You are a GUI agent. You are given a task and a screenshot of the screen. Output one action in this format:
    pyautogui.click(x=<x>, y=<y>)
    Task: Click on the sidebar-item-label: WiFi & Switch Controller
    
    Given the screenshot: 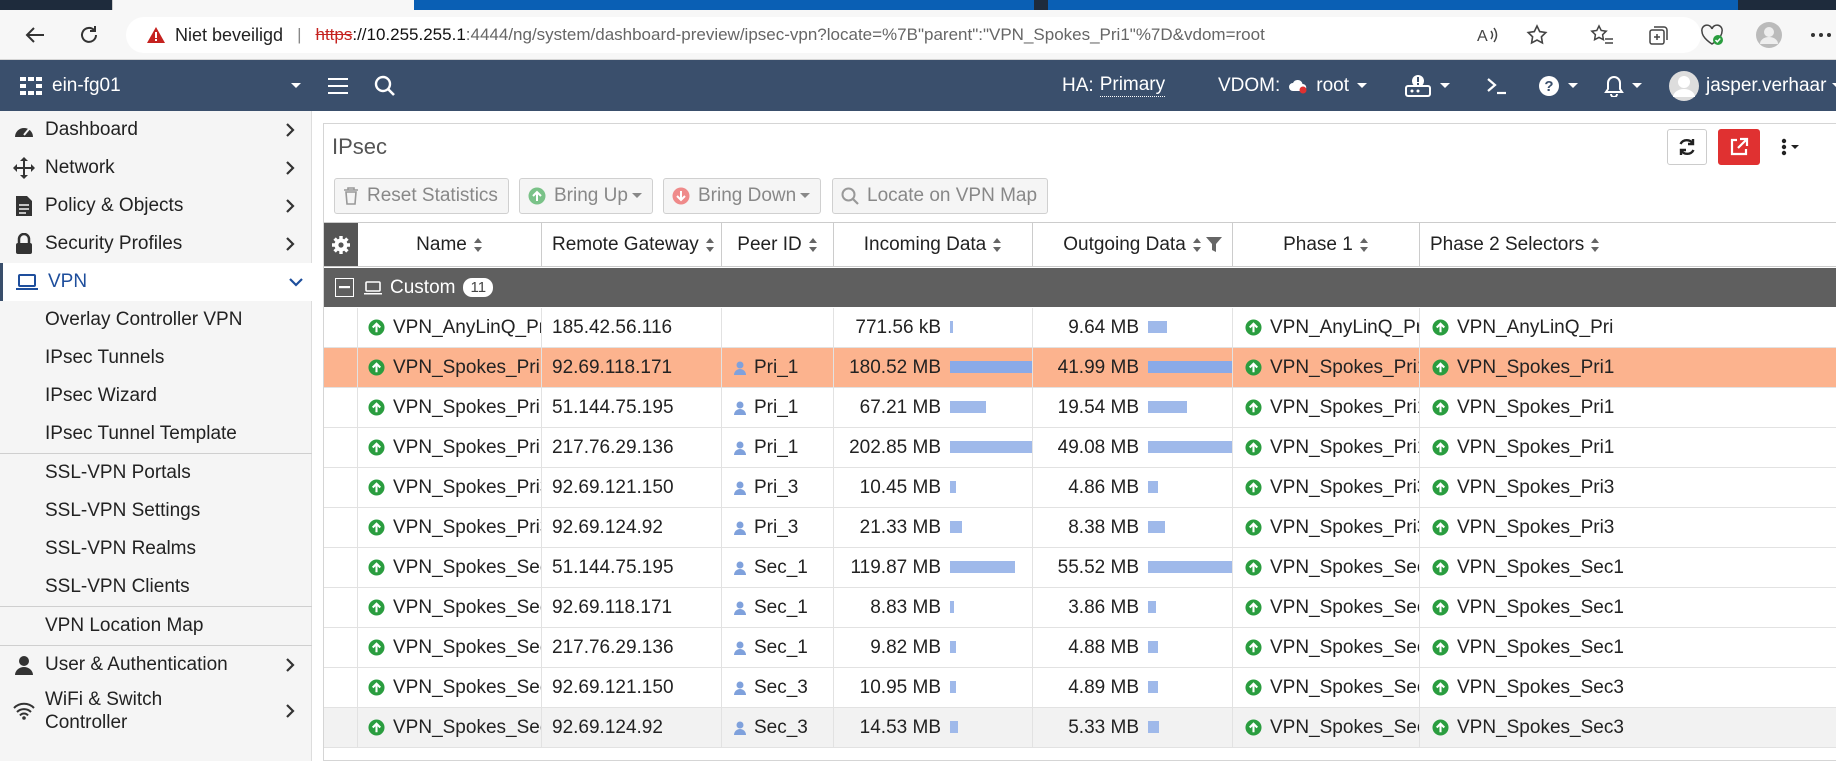 What is the action you would take?
    pyautogui.click(x=103, y=711)
    